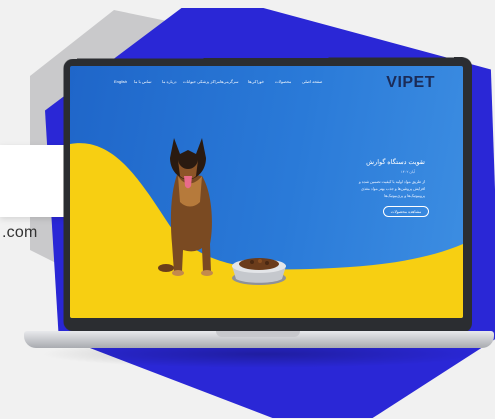 The image size is (495, 419). What do you see at coordinates (120, 81) in the screenshot?
I see `nav-link-english: English` at bounding box center [120, 81].